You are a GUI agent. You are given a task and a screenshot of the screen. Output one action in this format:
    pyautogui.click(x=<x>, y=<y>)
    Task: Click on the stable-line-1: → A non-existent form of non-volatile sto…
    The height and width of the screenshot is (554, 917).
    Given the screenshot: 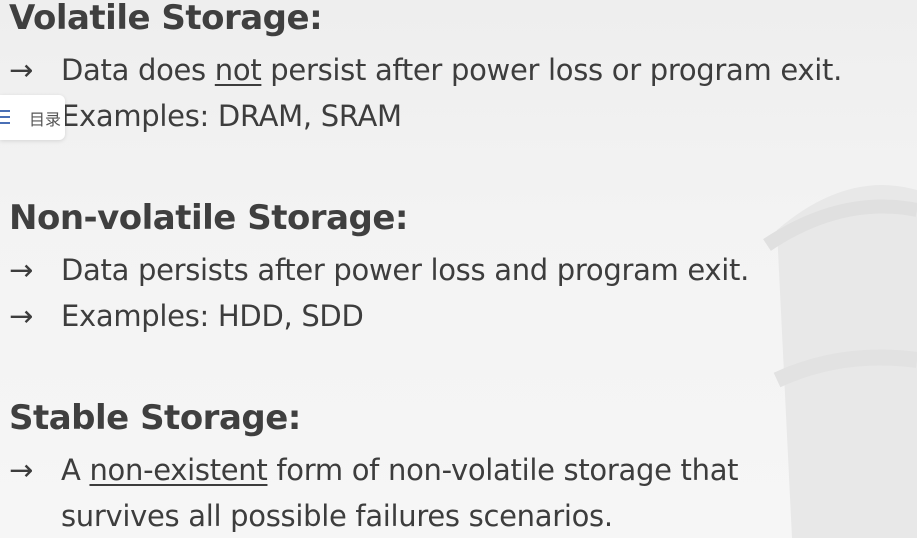 What is the action you would take?
    pyautogui.click(x=374, y=470)
    